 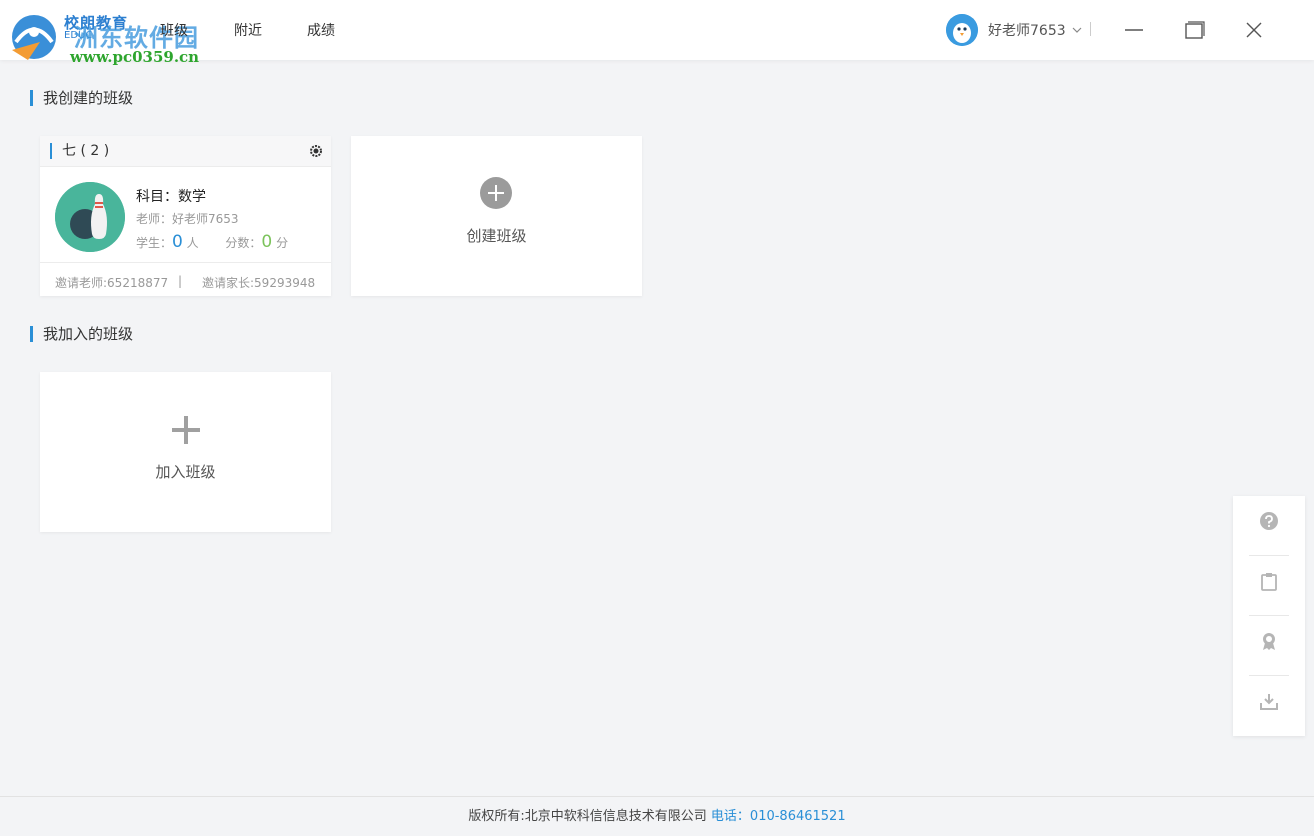 What do you see at coordinates (496, 193) in the screenshot?
I see `plus-circle-icon` at bounding box center [496, 193].